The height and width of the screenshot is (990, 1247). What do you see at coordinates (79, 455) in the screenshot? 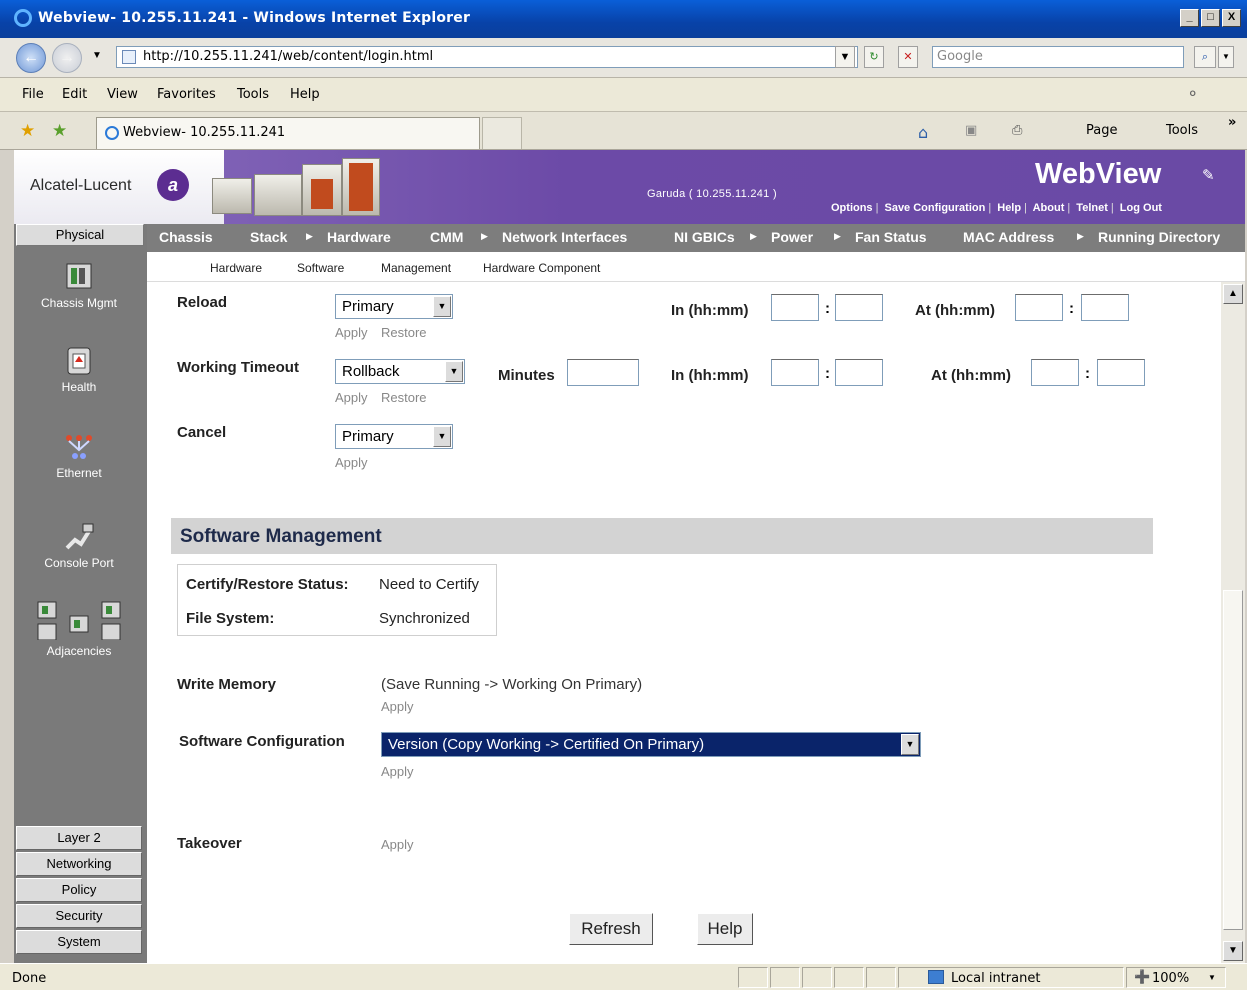
I see `nav-ethernet: Ethernet` at bounding box center [79, 455].